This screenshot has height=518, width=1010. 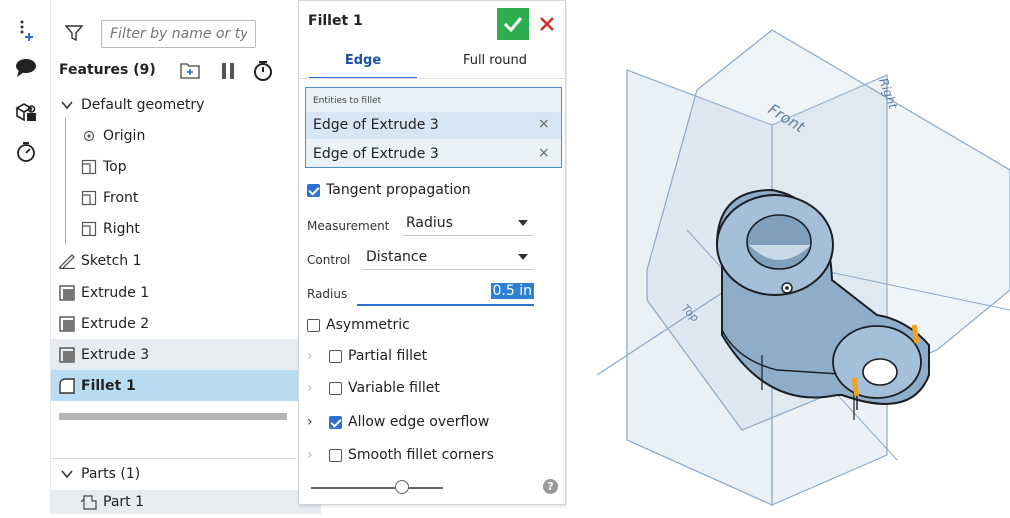 I want to click on left-toolbar, so click(x=25, y=257).